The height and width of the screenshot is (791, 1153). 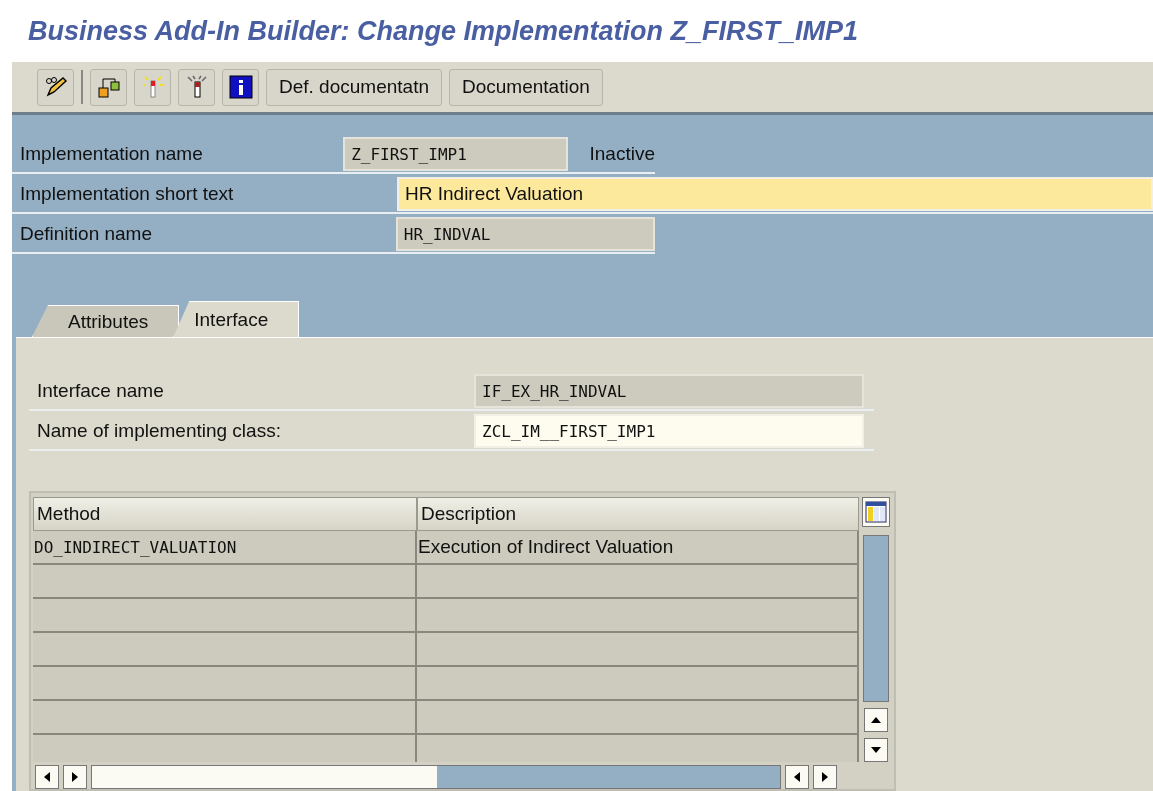 I want to click on field-label: Name of implementing class:, so click(x=159, y=431).